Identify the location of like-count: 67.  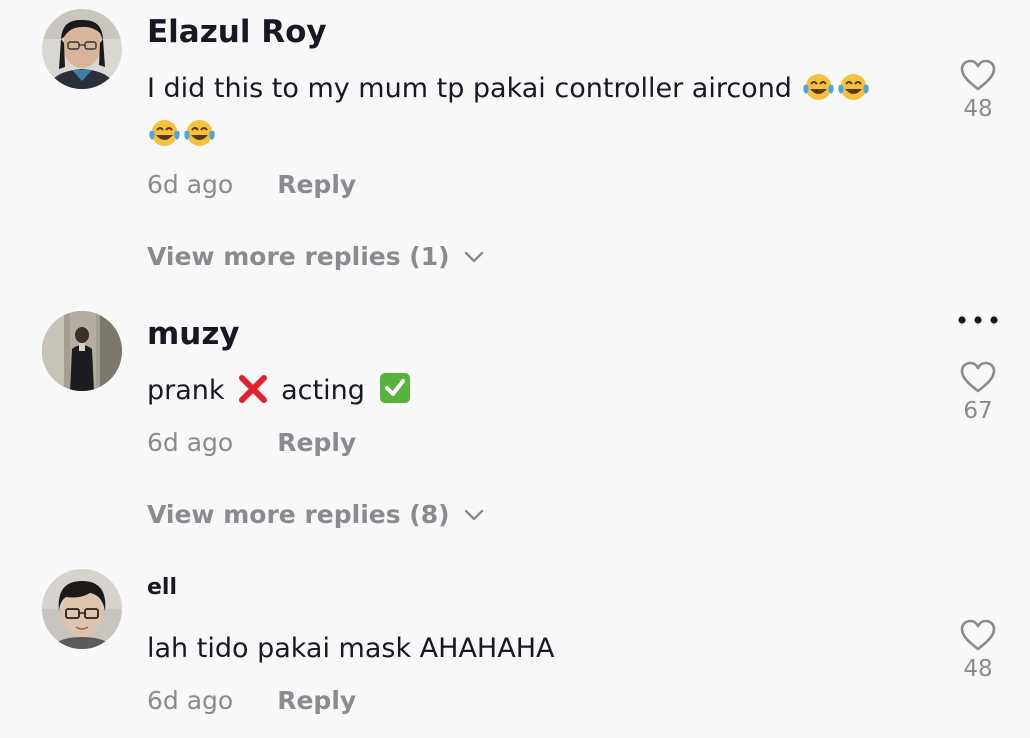
(978, 411).